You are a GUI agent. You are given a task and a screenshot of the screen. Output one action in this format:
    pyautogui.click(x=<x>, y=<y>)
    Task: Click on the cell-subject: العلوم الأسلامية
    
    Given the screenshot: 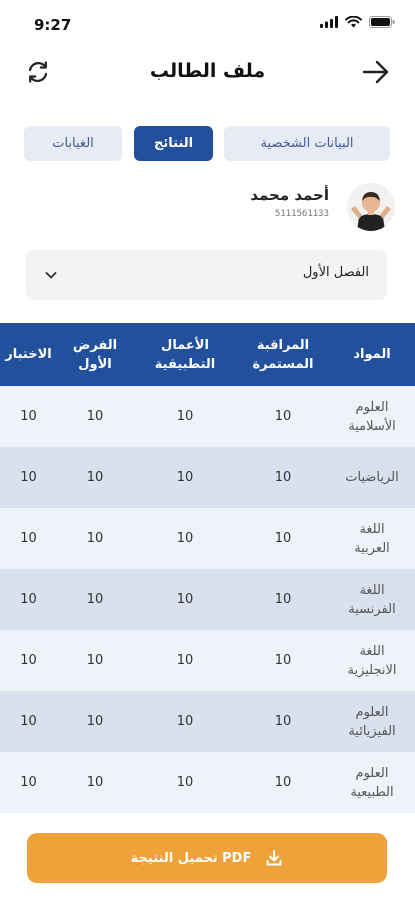 What is the action you would take?
    pyautogui.click(x=372, y=416)
    